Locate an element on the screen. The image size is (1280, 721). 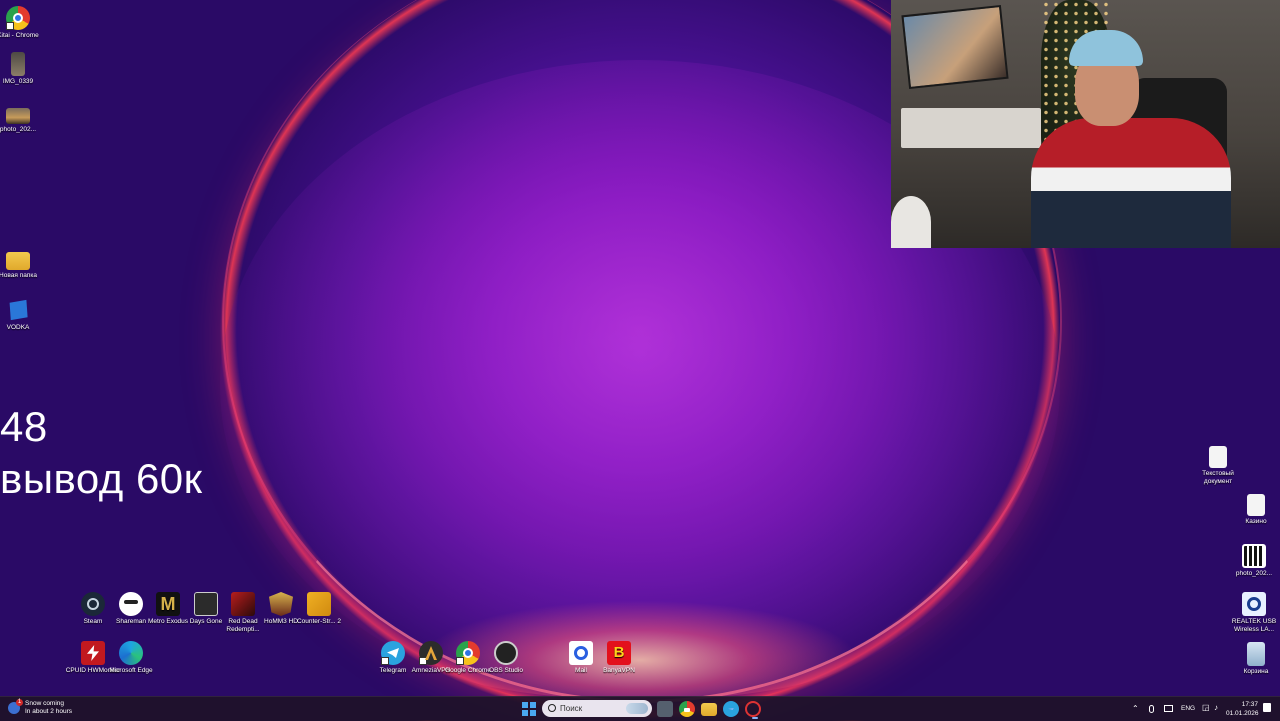
homm3-icon is located at coordinates (281, 604).